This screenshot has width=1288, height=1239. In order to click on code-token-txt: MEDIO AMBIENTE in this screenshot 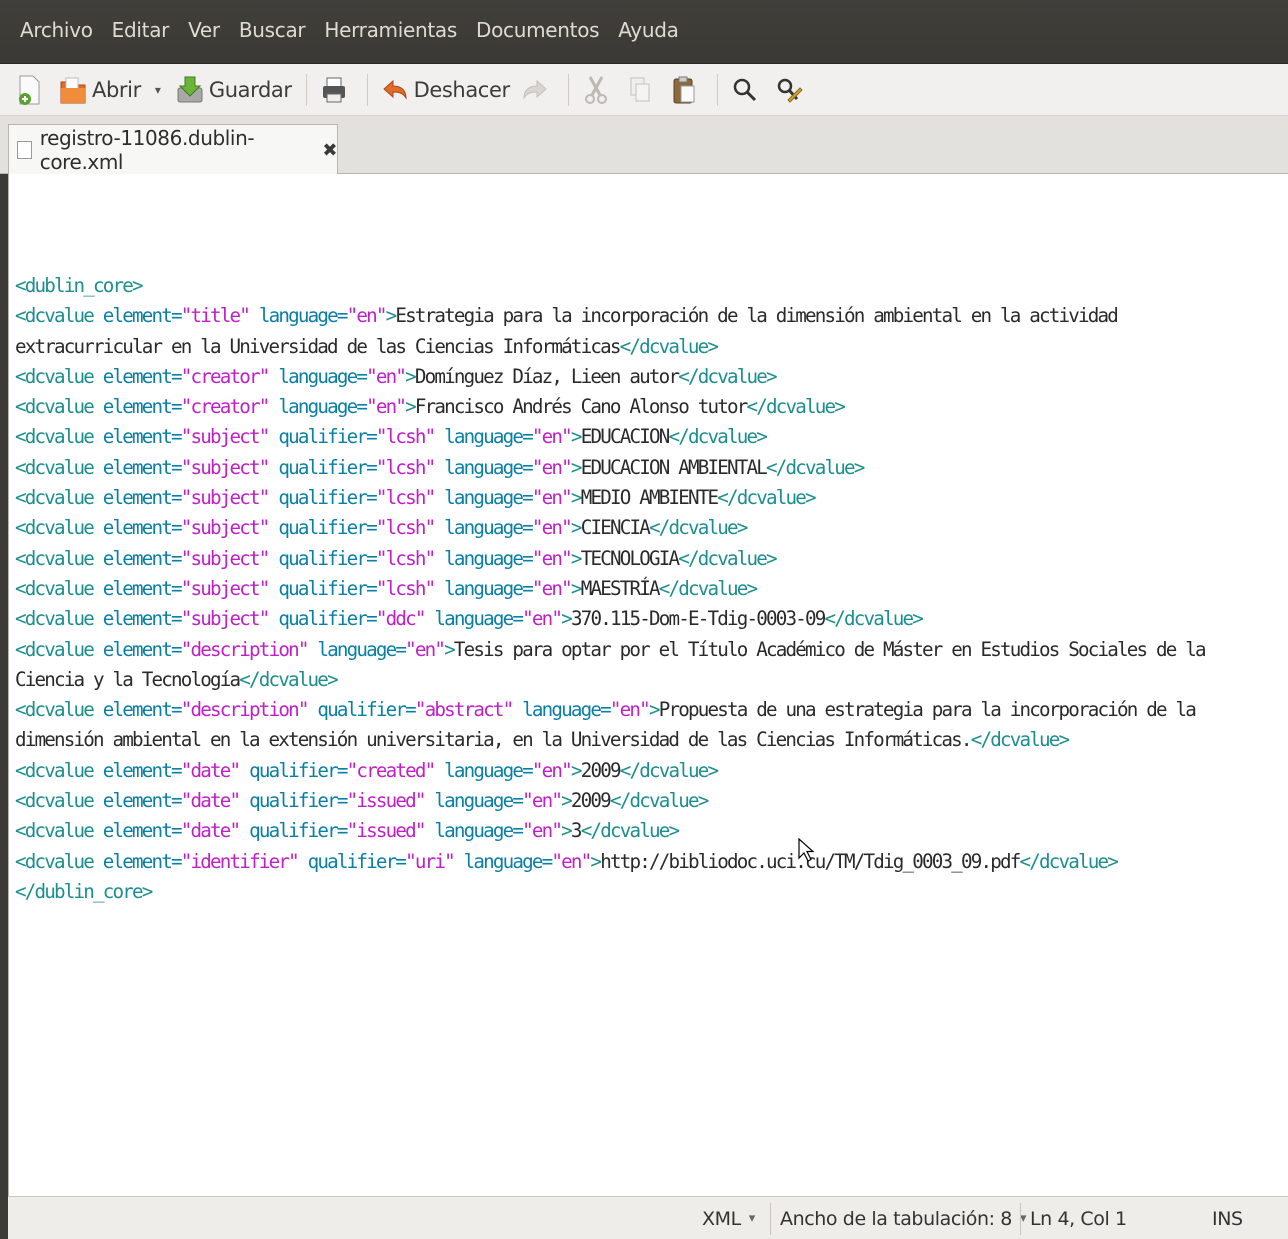, I will do `click(649, 498)`.